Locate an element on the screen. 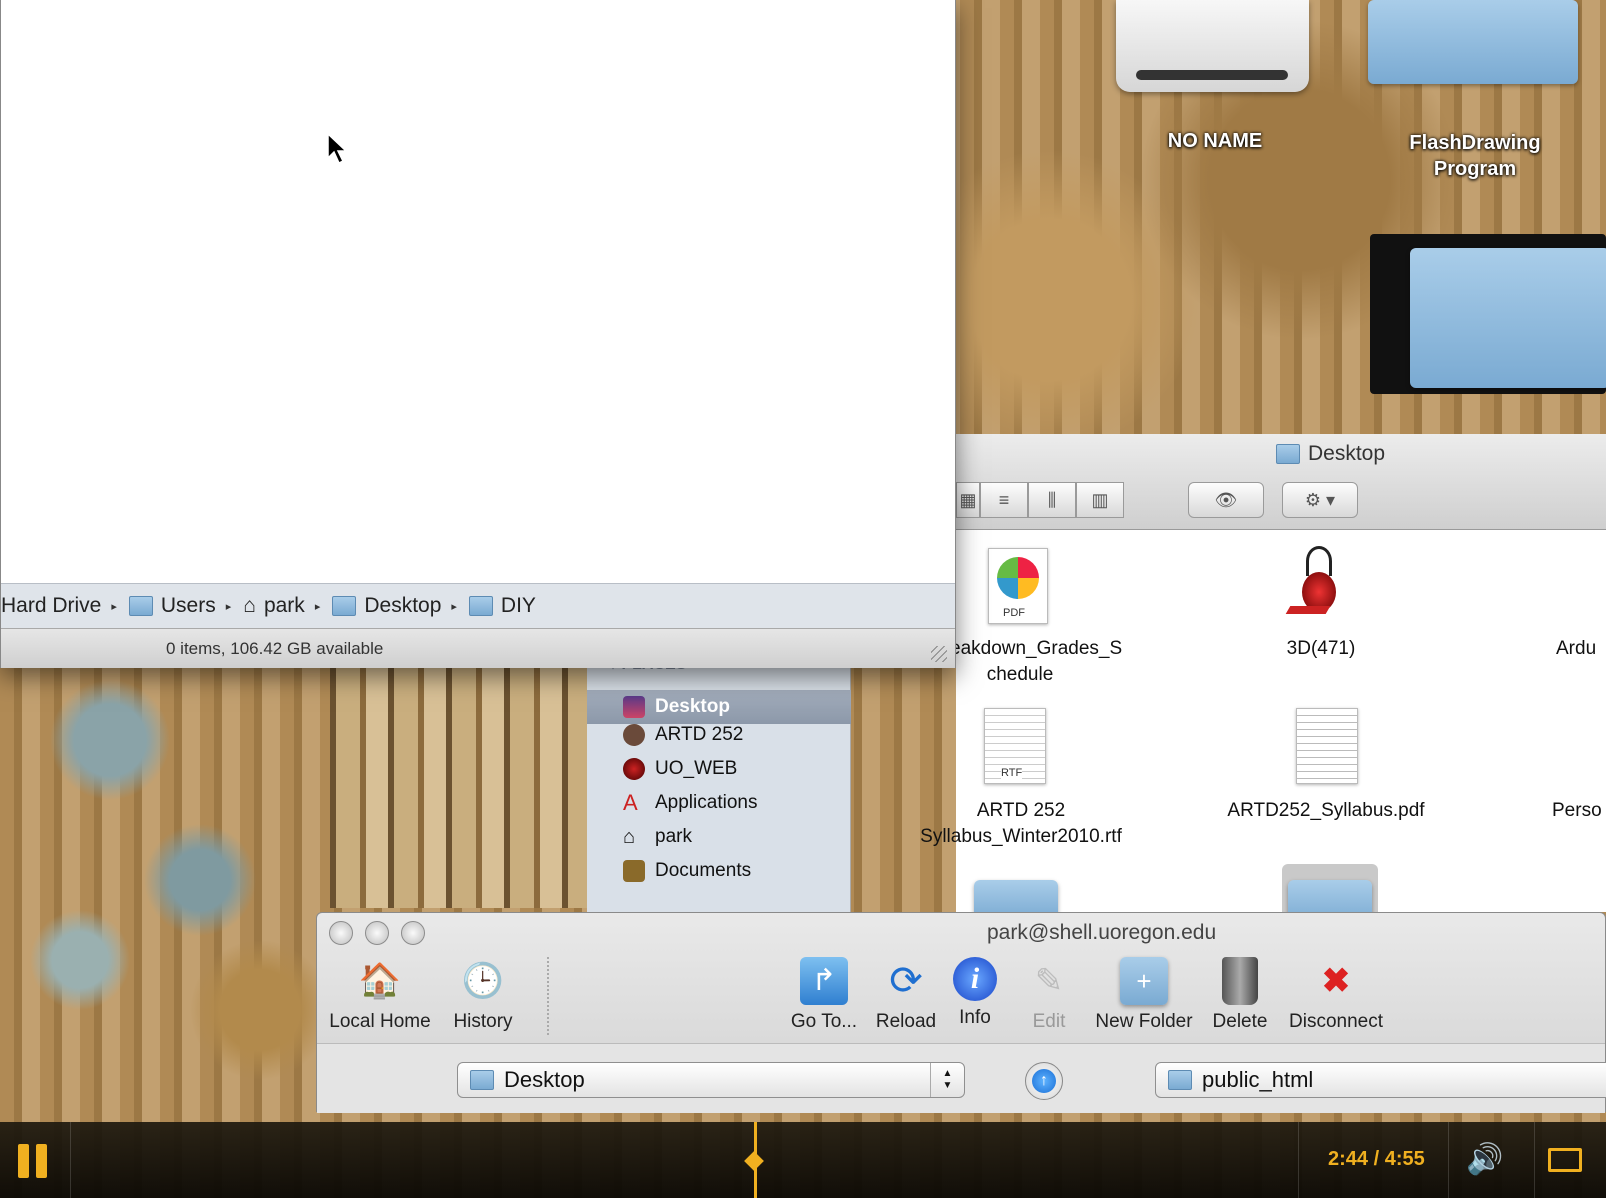  finder-title-text: Desktop is located at coordinates (1347, 453).